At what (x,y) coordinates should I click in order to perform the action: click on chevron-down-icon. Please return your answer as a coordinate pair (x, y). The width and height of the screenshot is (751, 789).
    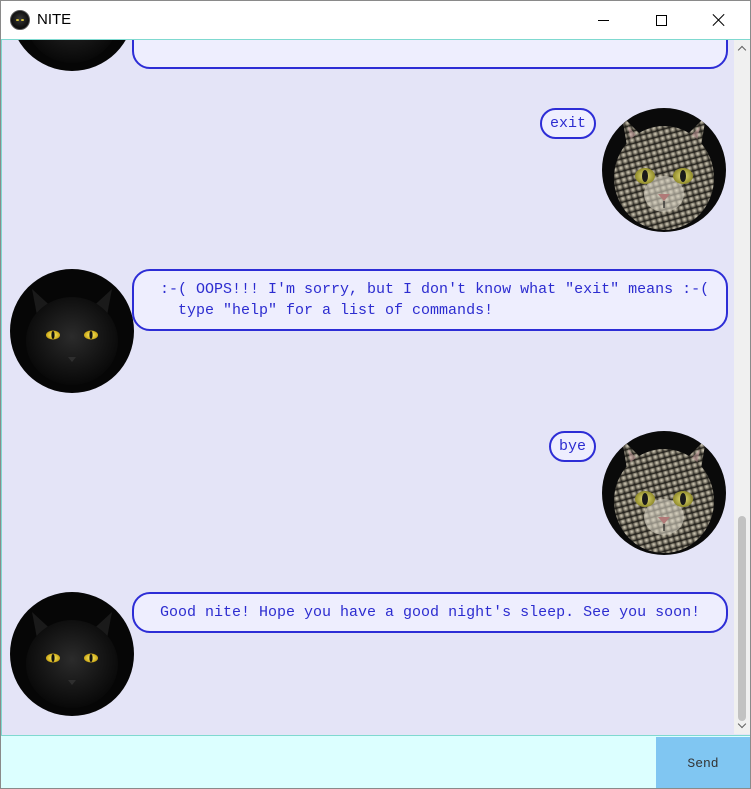
    Looking at the image, I should click on (742, 724).